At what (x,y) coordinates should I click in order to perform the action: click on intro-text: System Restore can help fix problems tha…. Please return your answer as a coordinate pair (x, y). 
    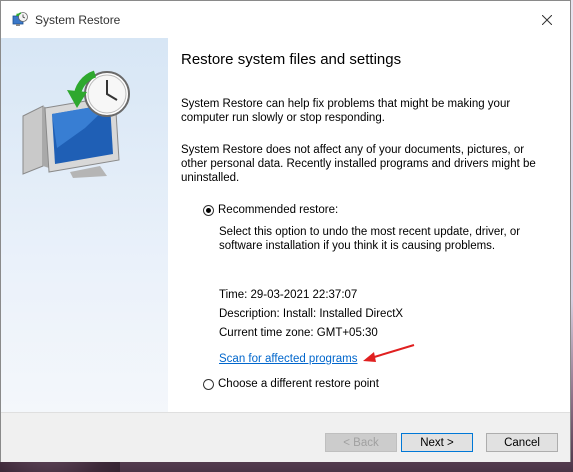
    Looking at the image, I should click on (346, 111).